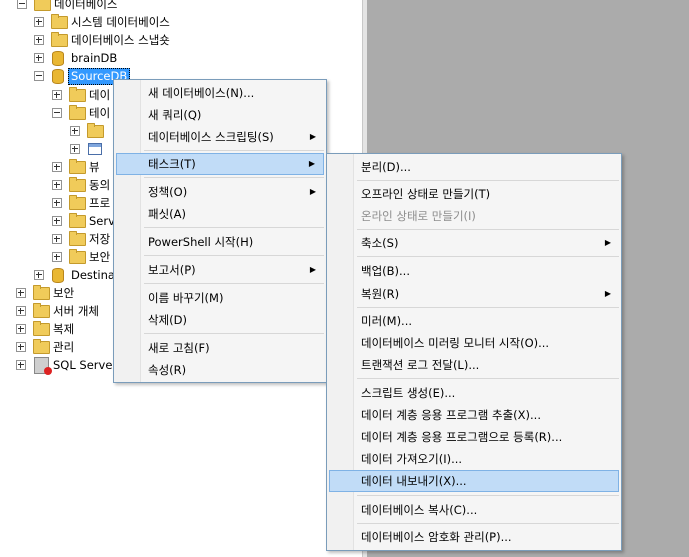 This screenshot has width=689, height=557. What do you see at coordinates (220, 137) in the screenshot?
I see `menu-item-script-database: 데이터베이스 스크립팅(S) ▶` at bounding box center [220, 137].